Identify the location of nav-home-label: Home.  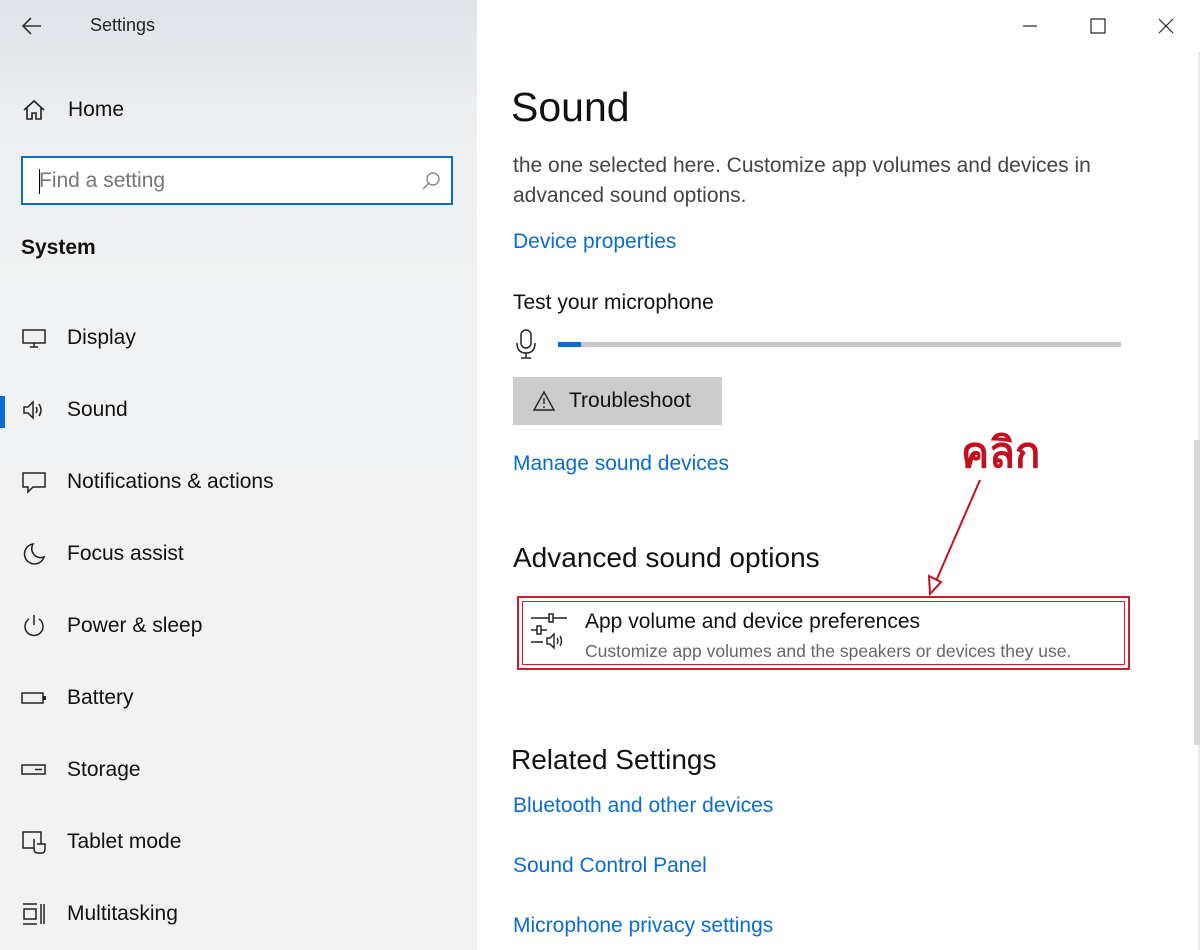
(96, 109).